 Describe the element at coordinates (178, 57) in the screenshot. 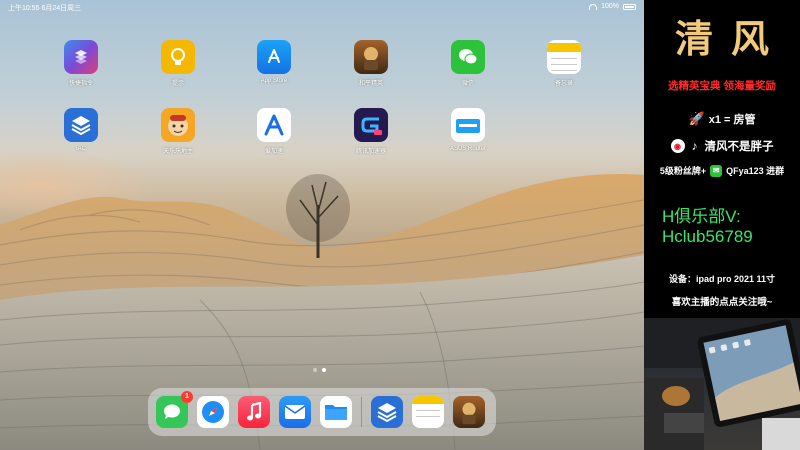

I see `tips-icon` at that location.